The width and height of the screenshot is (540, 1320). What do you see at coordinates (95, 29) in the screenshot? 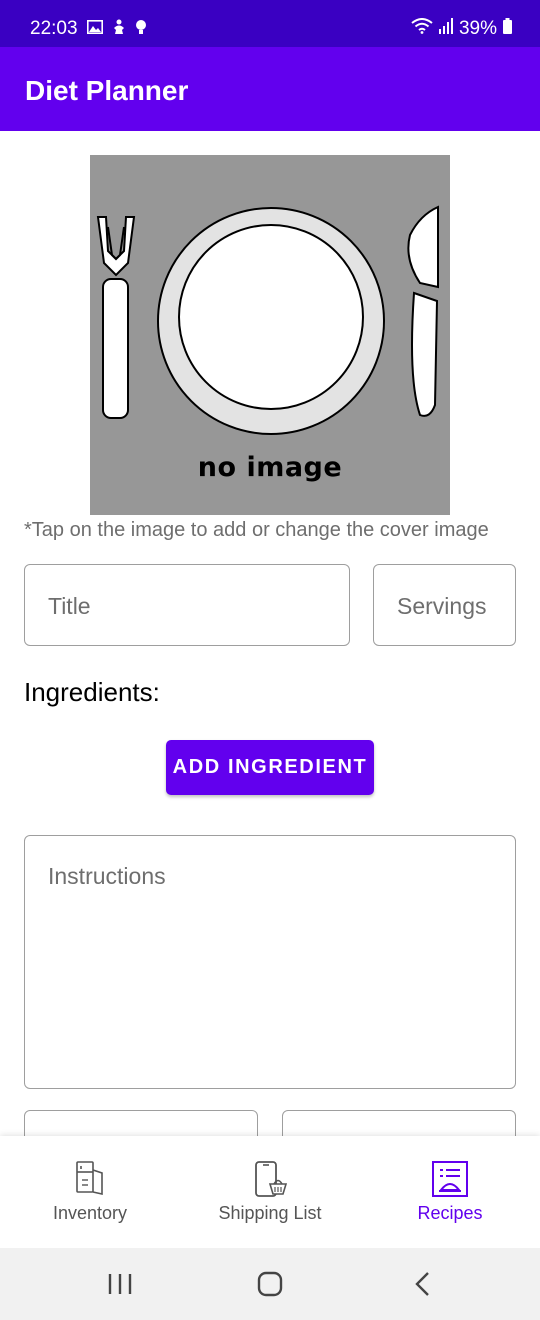
I see `gallery-icon` at bounding box center [95, 29].